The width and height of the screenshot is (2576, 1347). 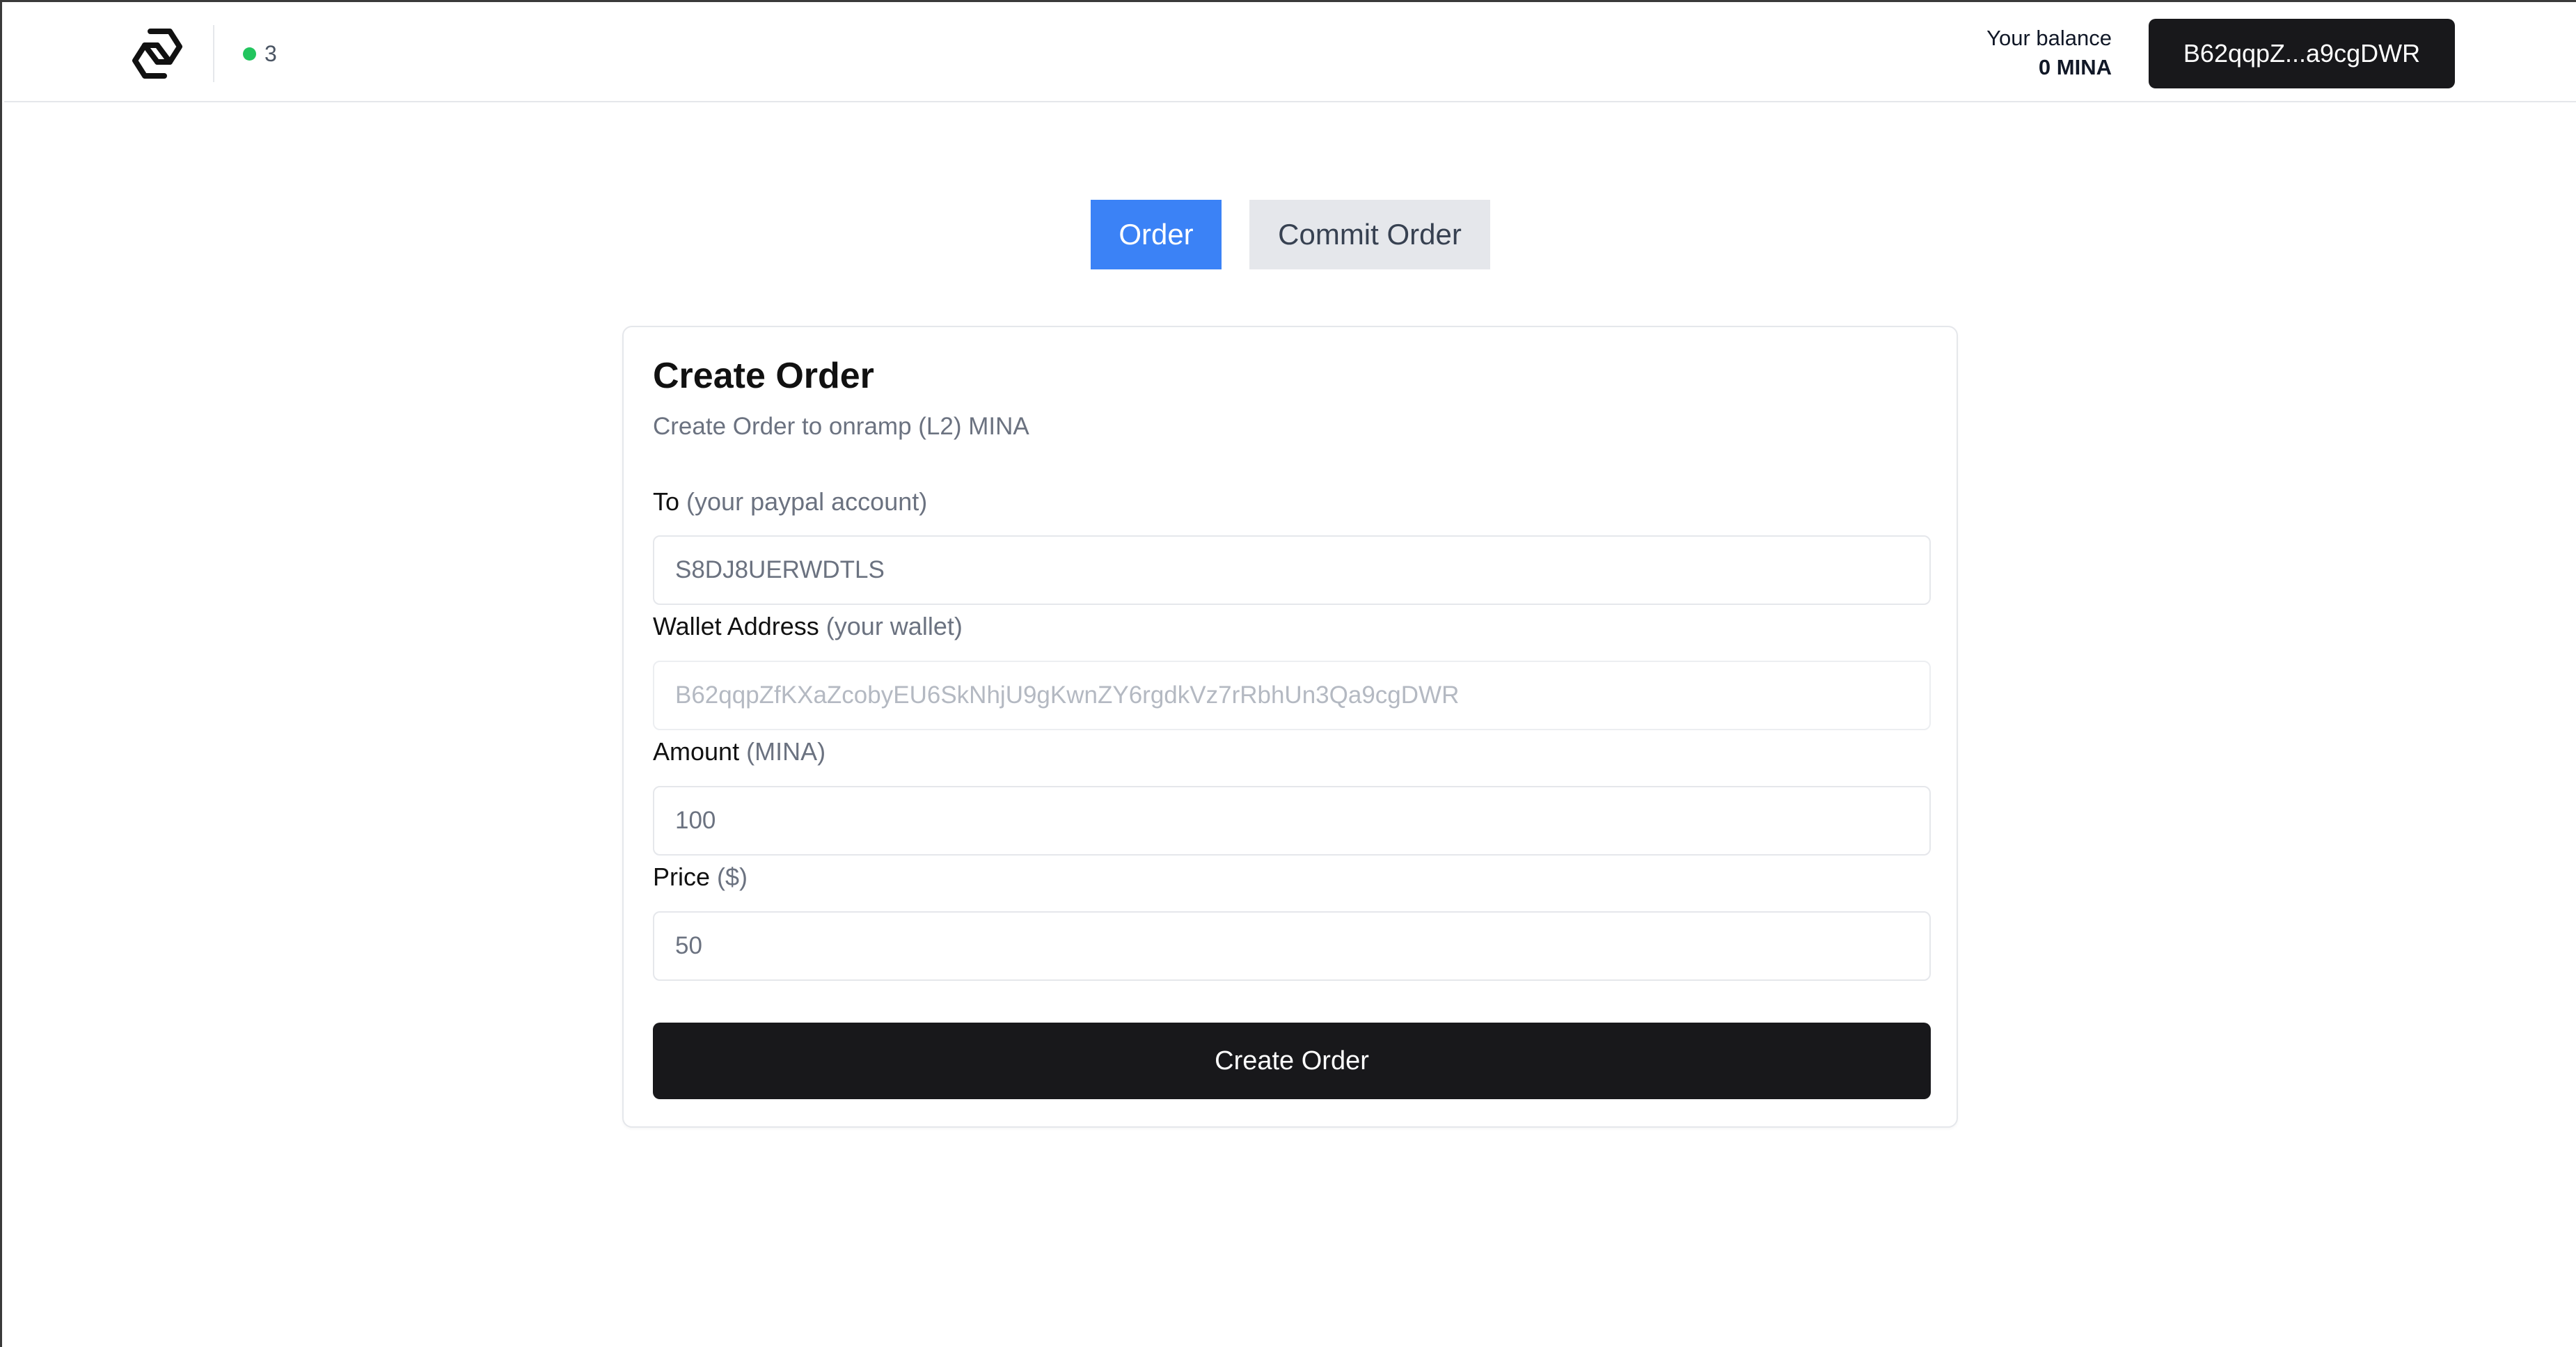 I want to click on price-field-label: Price ($), so click(x=700, y=877).